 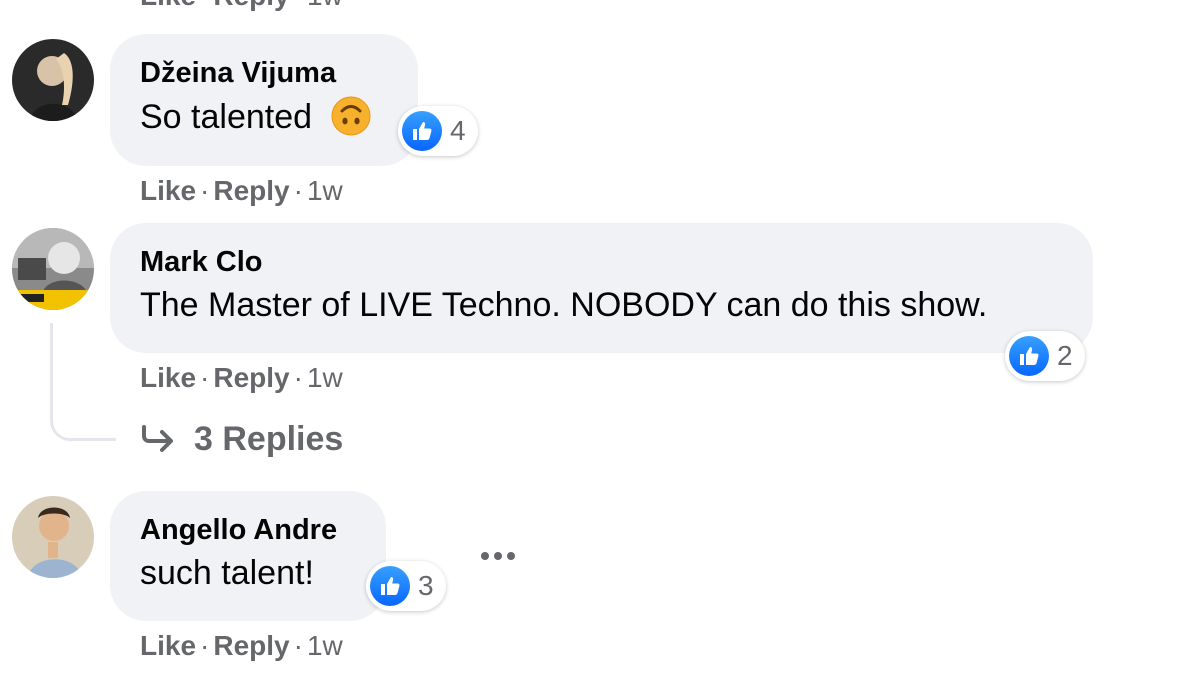 What do you see at coordinates (268, 439) in the screenshot?
I see `replies-label: 3 Replies` at bounding box center [268, 439].